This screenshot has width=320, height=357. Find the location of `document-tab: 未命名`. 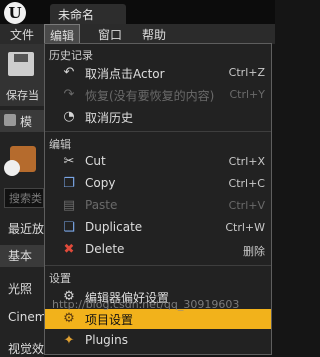

document-tab: 未命名 is located at coordinates (88, 14).